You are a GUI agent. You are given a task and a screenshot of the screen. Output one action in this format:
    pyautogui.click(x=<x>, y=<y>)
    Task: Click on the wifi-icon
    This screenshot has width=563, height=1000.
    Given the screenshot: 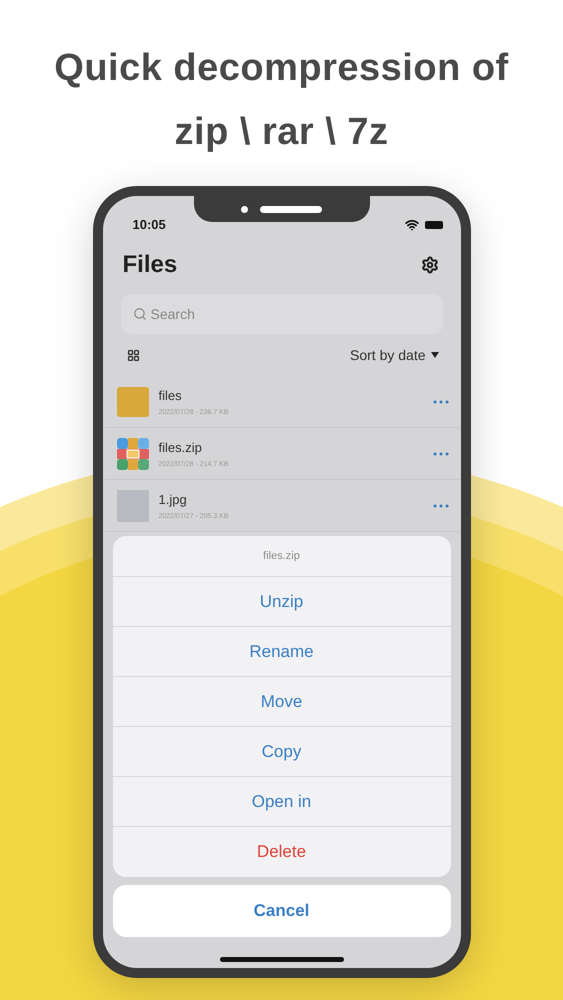 What is the action you would take?
    pyautogui.click(x=411, y=225)
    